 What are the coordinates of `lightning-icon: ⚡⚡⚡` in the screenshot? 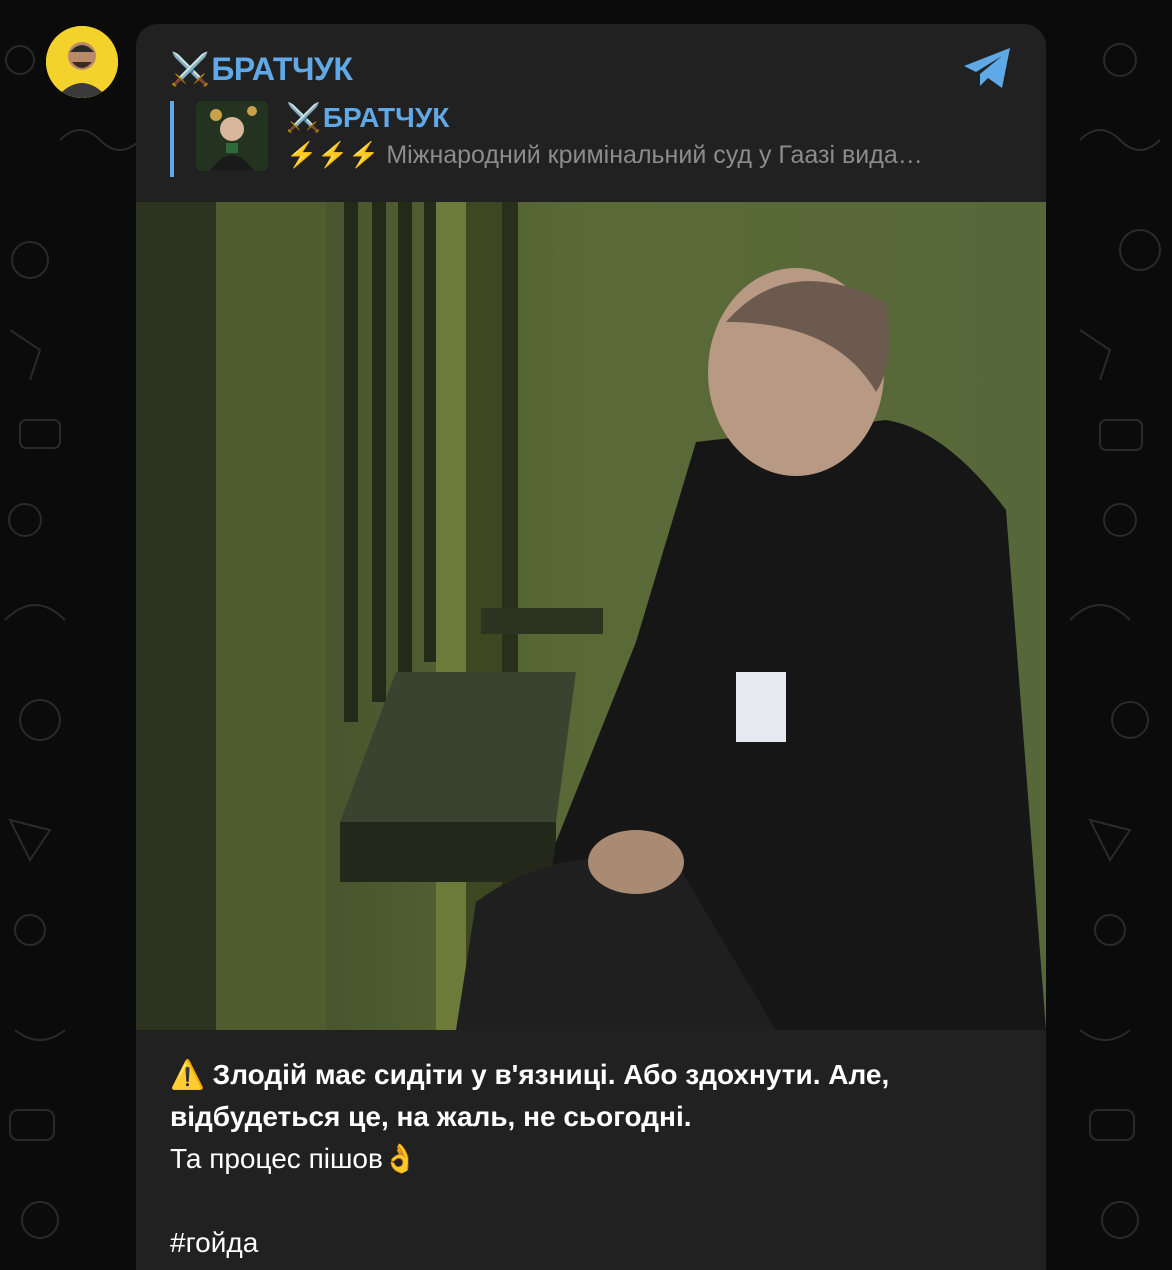 It's located at (333, 155).